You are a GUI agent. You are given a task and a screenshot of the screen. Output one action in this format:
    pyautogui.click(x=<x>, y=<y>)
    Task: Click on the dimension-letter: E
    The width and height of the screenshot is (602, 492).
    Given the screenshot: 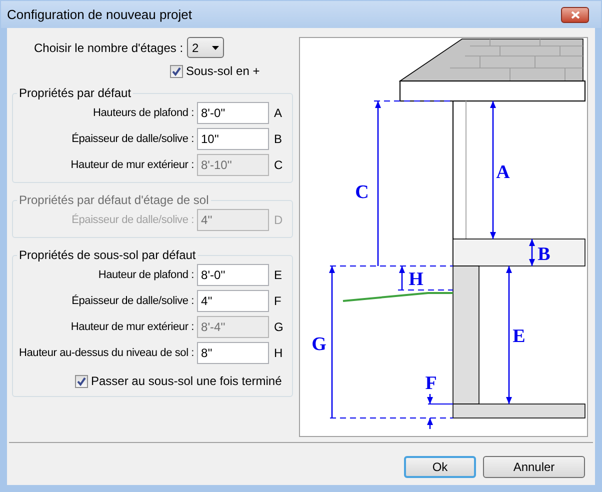 What is the action you would take?
    pyautogui.click(x=278, y=275)
    